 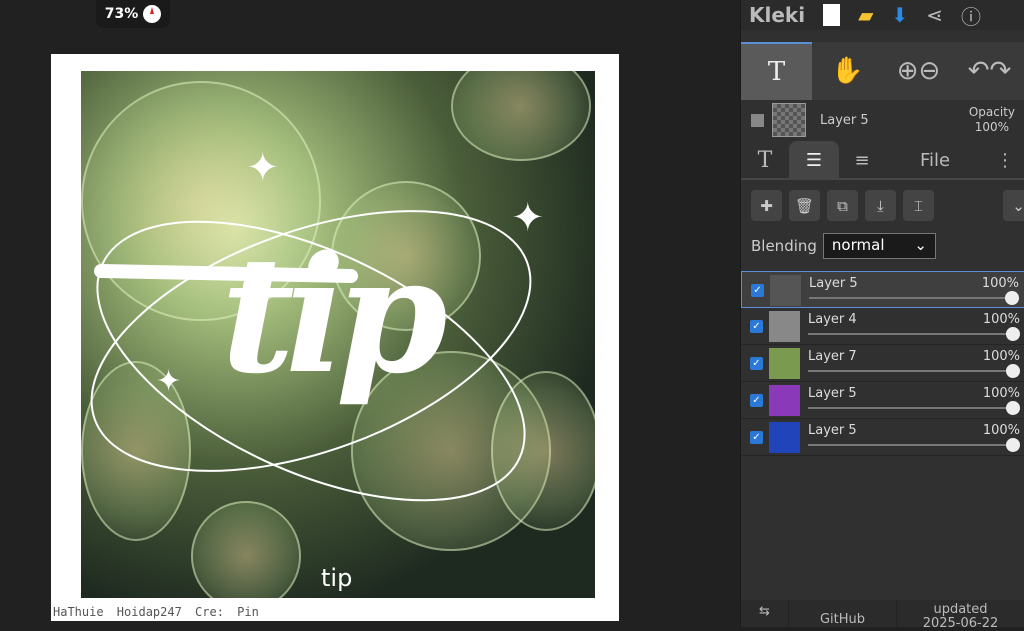 What do you see at coordinates (862, 160) in the screenshot?
I see `tab-adjust: ≡` at bounding box center [862, 160].